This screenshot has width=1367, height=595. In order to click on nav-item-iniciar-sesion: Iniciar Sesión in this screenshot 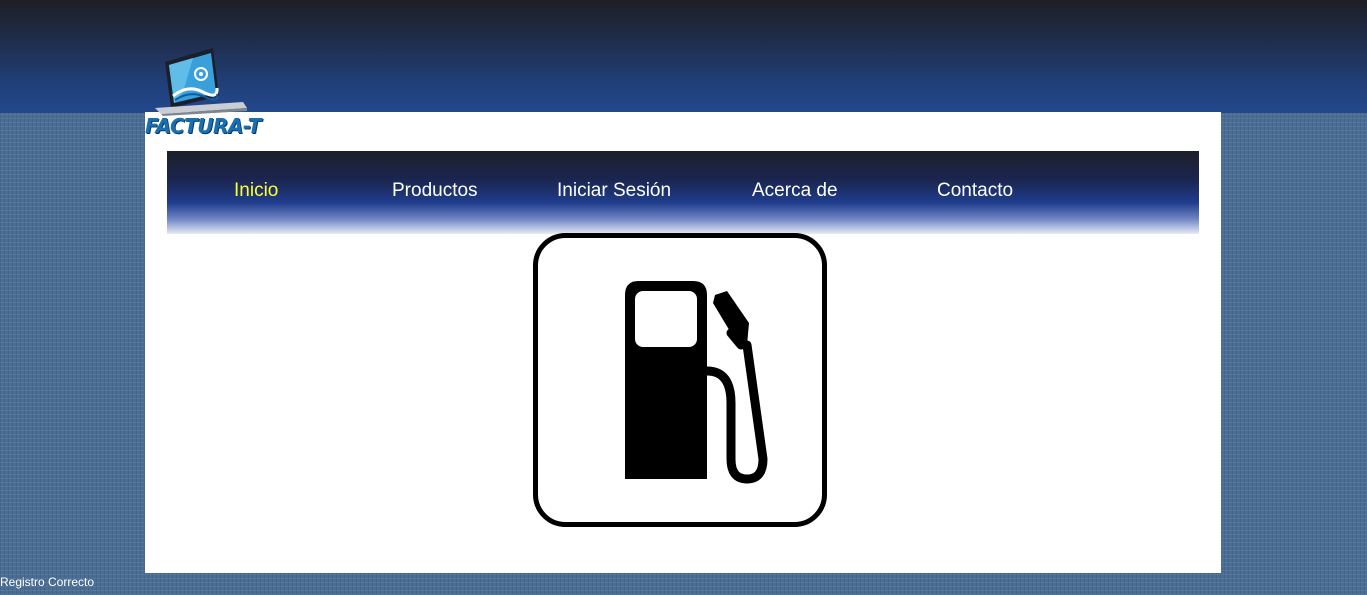, I will do `click(614, 191)`.